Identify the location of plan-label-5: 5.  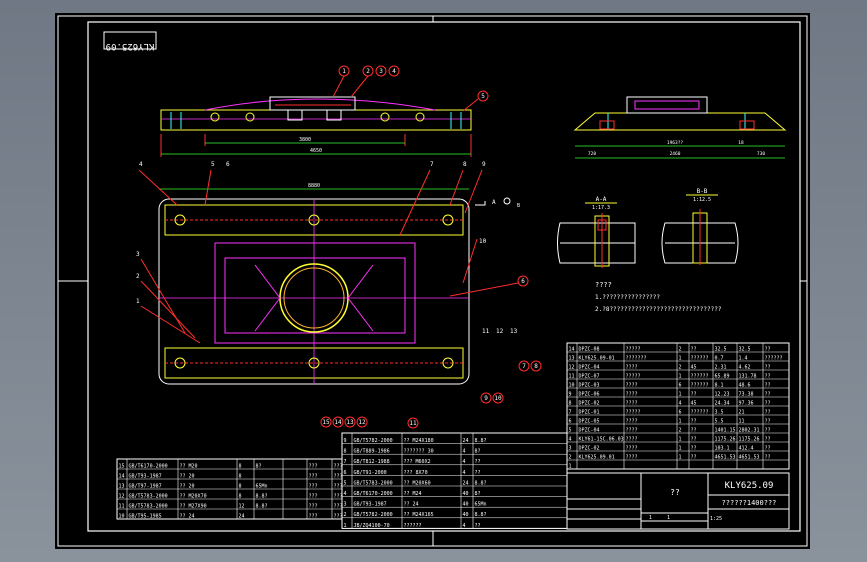
(213, 164).